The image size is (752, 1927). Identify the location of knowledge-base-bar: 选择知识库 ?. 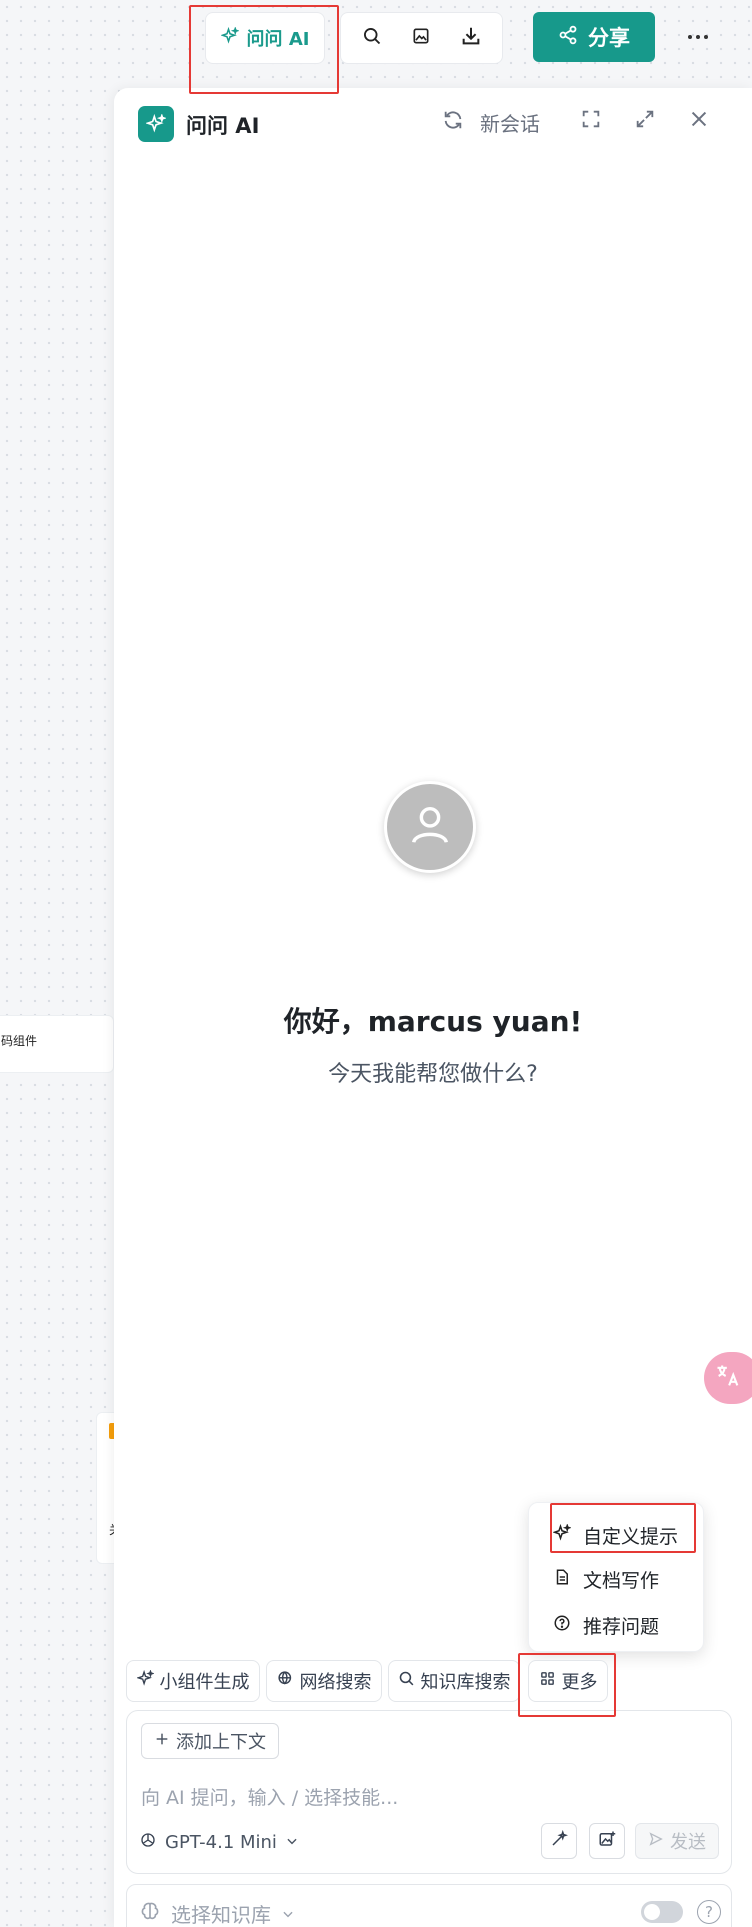
(429, 1905).